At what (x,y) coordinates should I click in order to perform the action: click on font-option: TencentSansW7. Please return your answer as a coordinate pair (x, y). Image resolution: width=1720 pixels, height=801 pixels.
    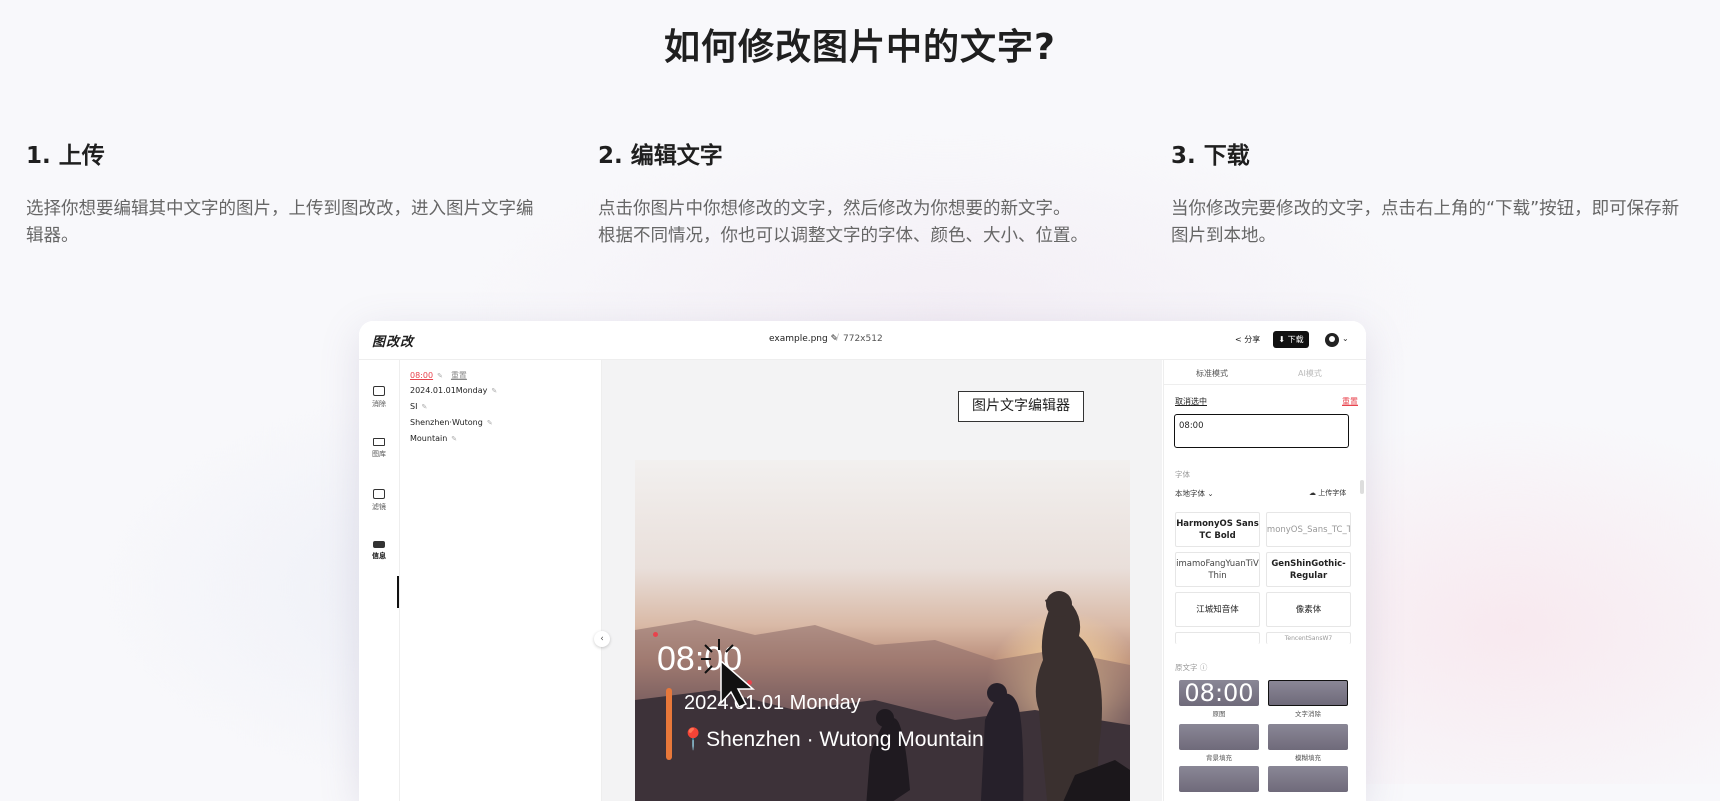
    Looking at the image, I should click on (1308, 638).